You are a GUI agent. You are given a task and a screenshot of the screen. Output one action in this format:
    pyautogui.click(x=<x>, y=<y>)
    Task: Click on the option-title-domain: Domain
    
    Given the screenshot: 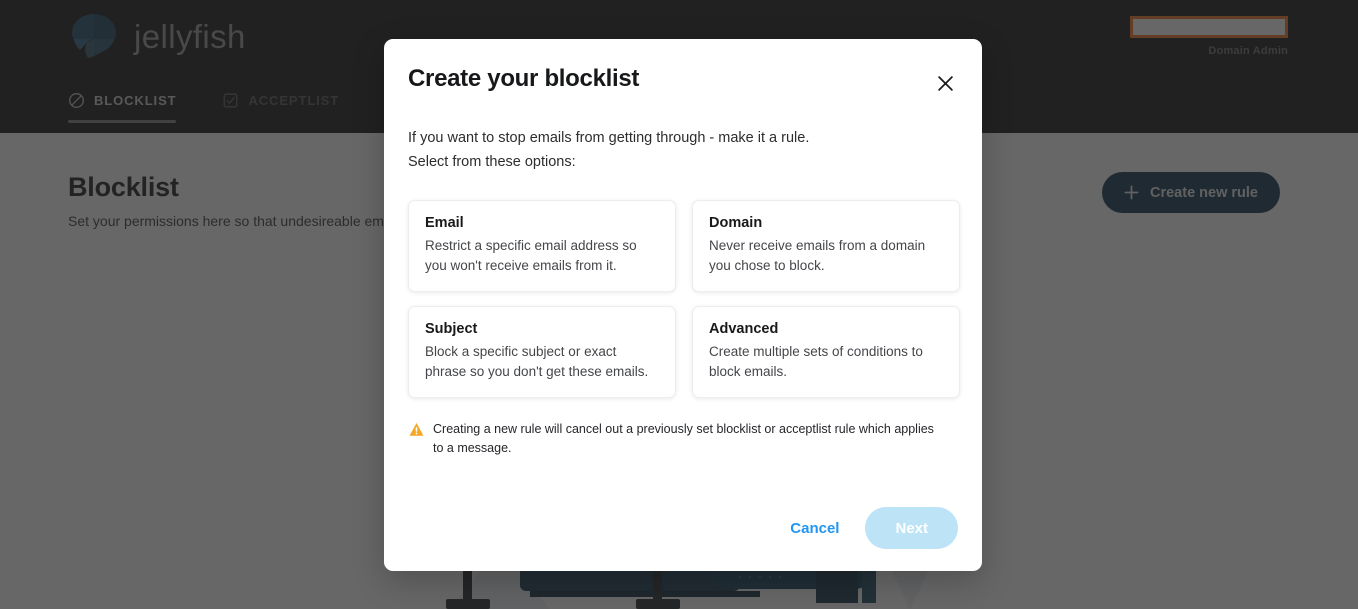 What is the action you would take?
    pyautogui.click(x=736, y=223)
    